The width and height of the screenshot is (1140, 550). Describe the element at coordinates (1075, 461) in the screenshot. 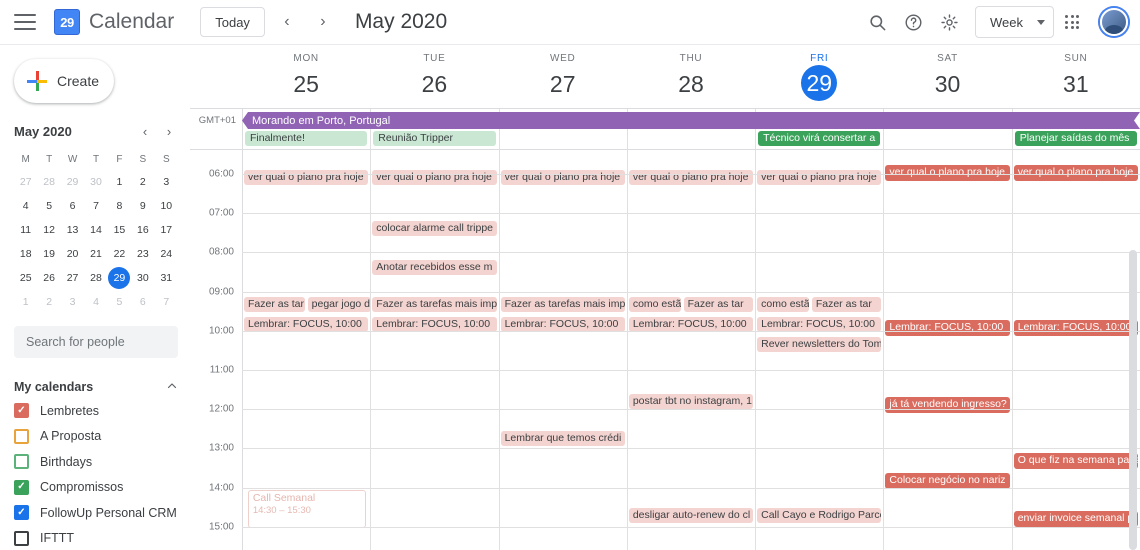

I see `calendar-event: O que fiz na semana pass` at that location.